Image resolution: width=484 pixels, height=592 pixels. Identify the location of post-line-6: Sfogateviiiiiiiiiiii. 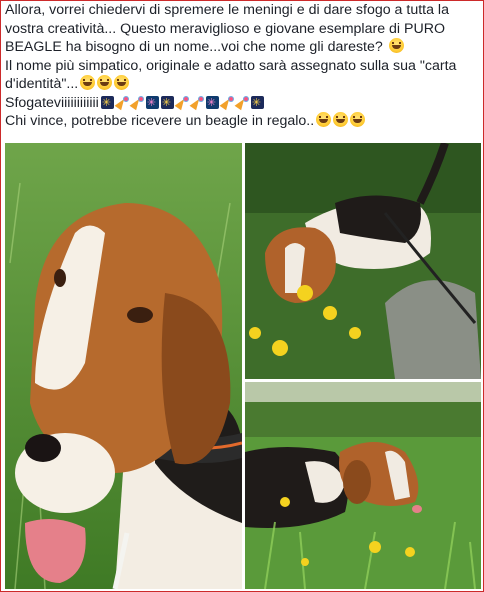
(241, 103).